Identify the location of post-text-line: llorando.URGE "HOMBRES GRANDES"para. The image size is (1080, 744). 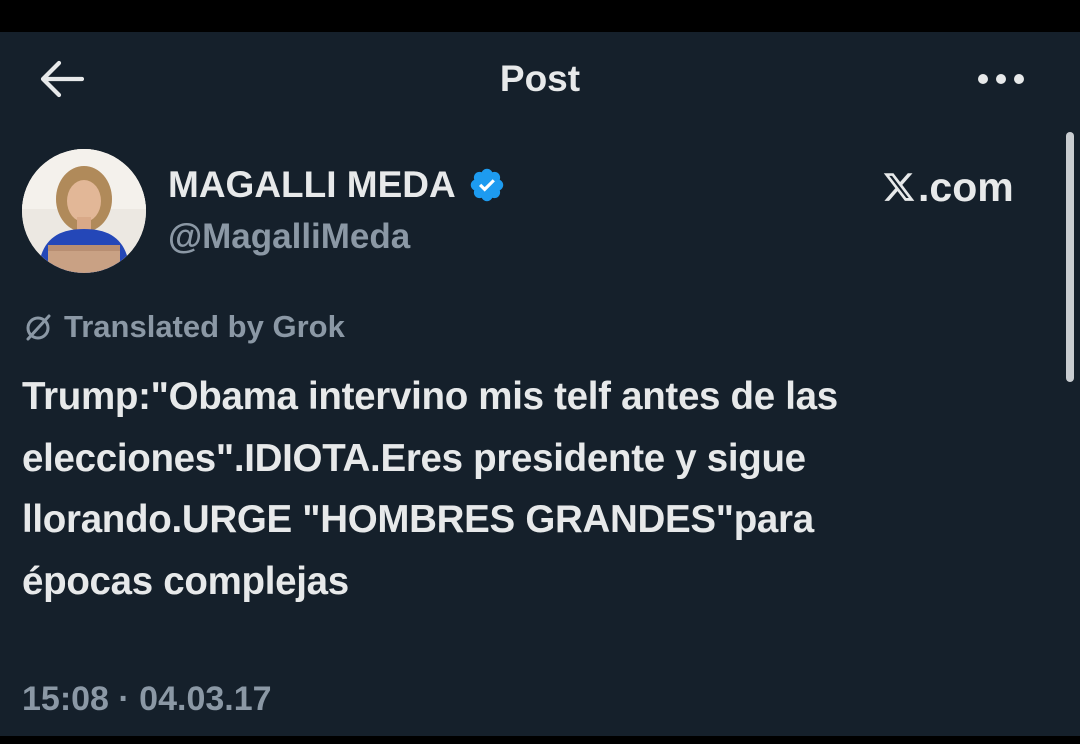
(418, 519).